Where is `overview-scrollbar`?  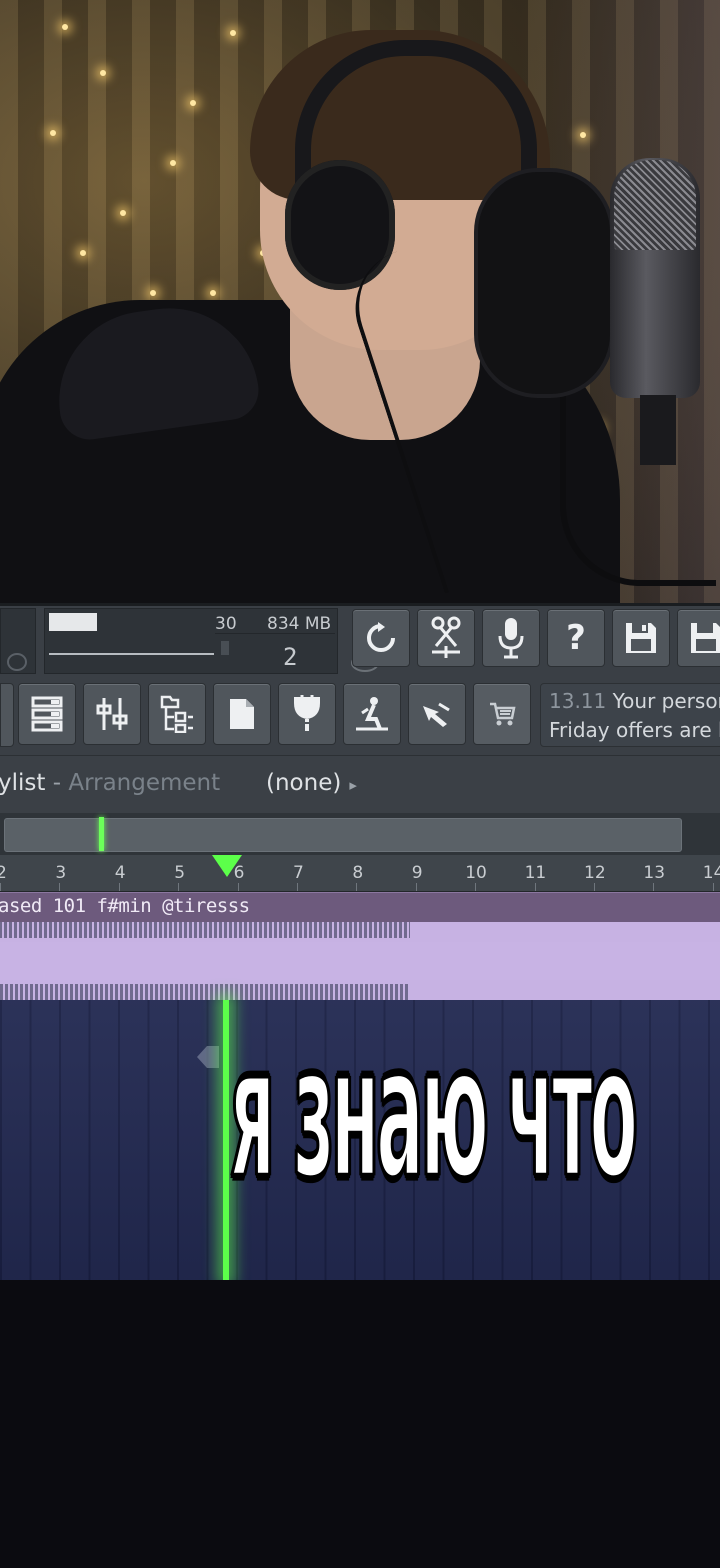 overview-scrollbar is located at coordinates (360, 834).